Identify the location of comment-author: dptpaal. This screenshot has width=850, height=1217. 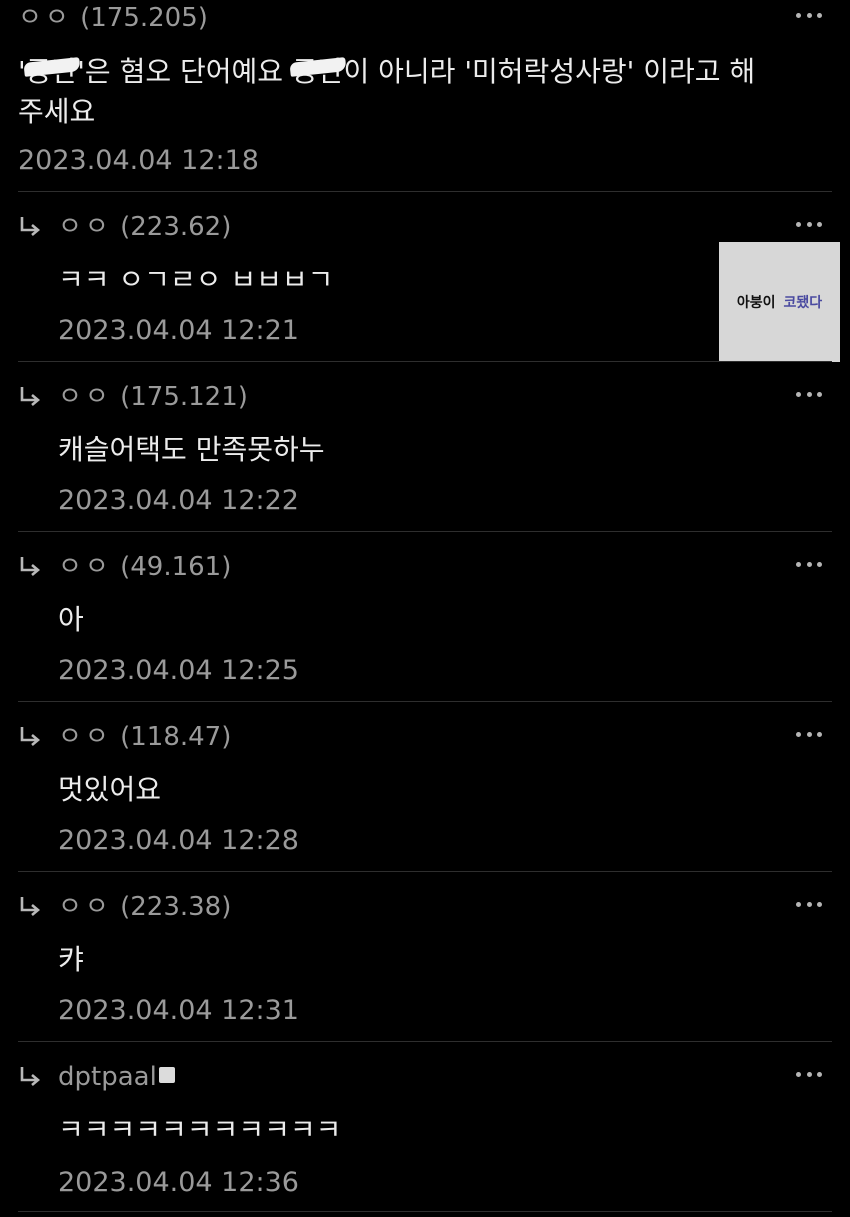
(116, 1077).